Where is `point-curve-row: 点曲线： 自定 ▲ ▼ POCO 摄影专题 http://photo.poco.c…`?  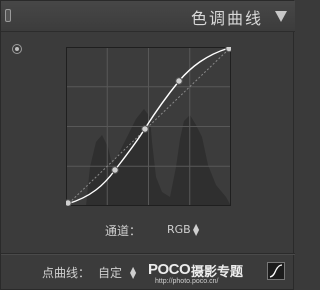 point-curve-row: 点曲线： 自定 ▲ ▼ POCO 摄影专题 http://photo.poco.c… is located at coordinates (148, 272).